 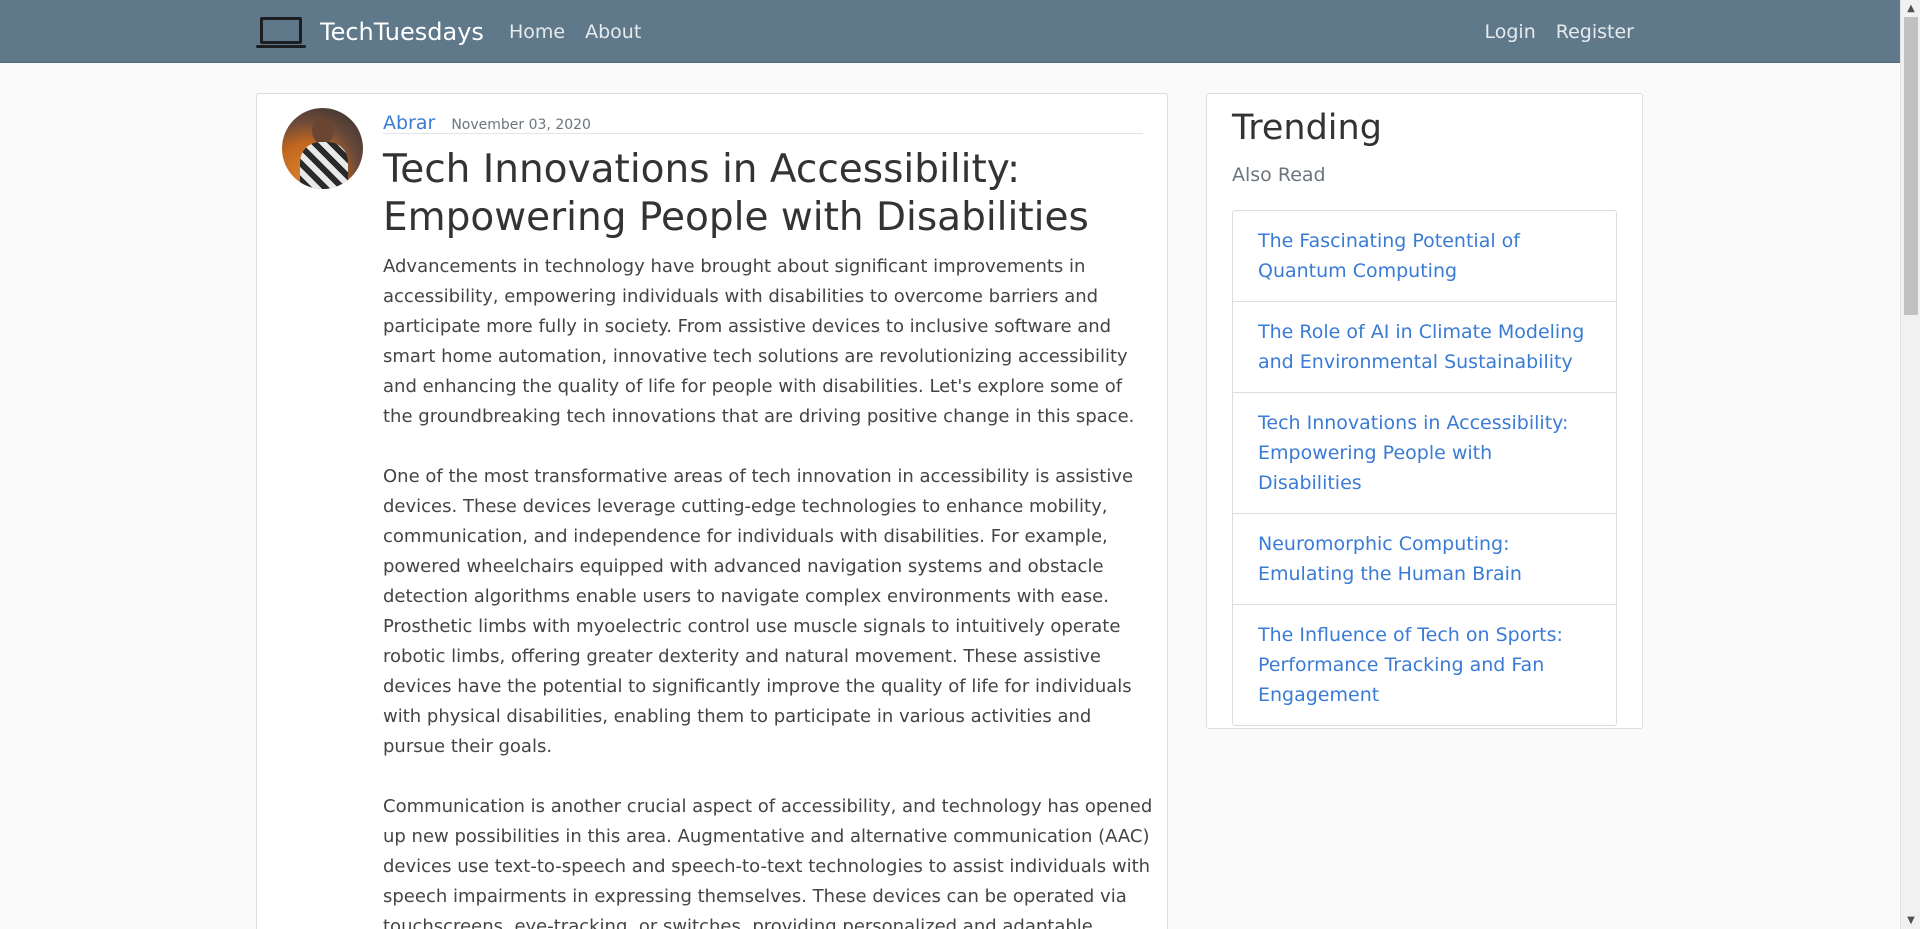 What do you see at coordinates (402, 31) in the screenshot?
I see `brand-name: TechTuesdays` at bounding box center [402, 31].